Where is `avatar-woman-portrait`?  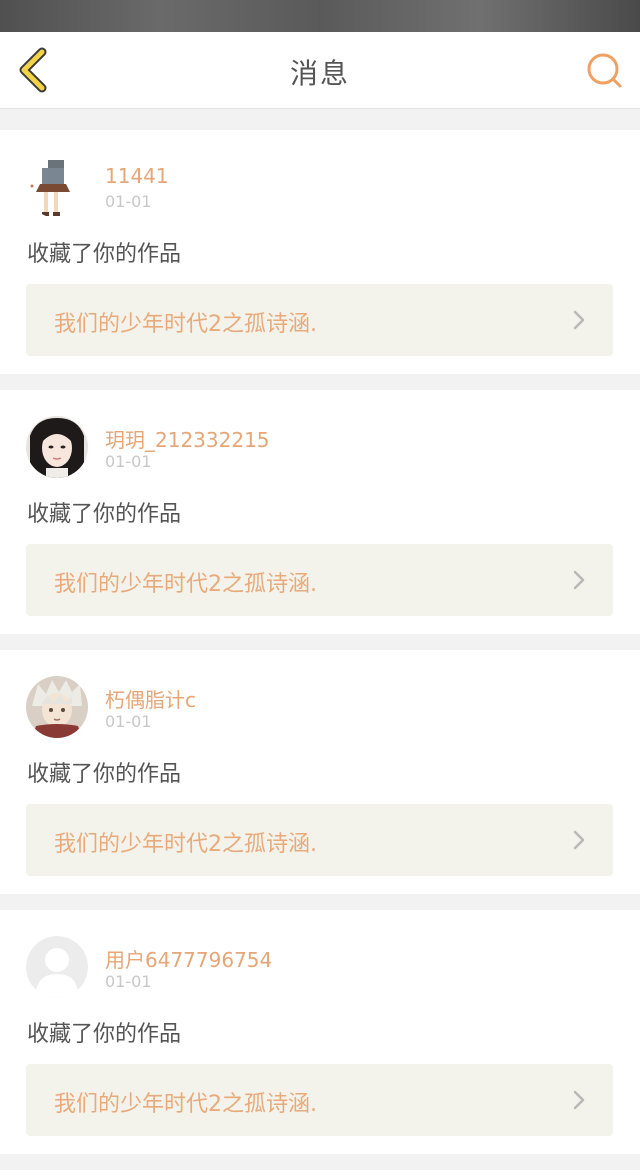 avatar-woman-portrait is located at coordinates (57, 447).